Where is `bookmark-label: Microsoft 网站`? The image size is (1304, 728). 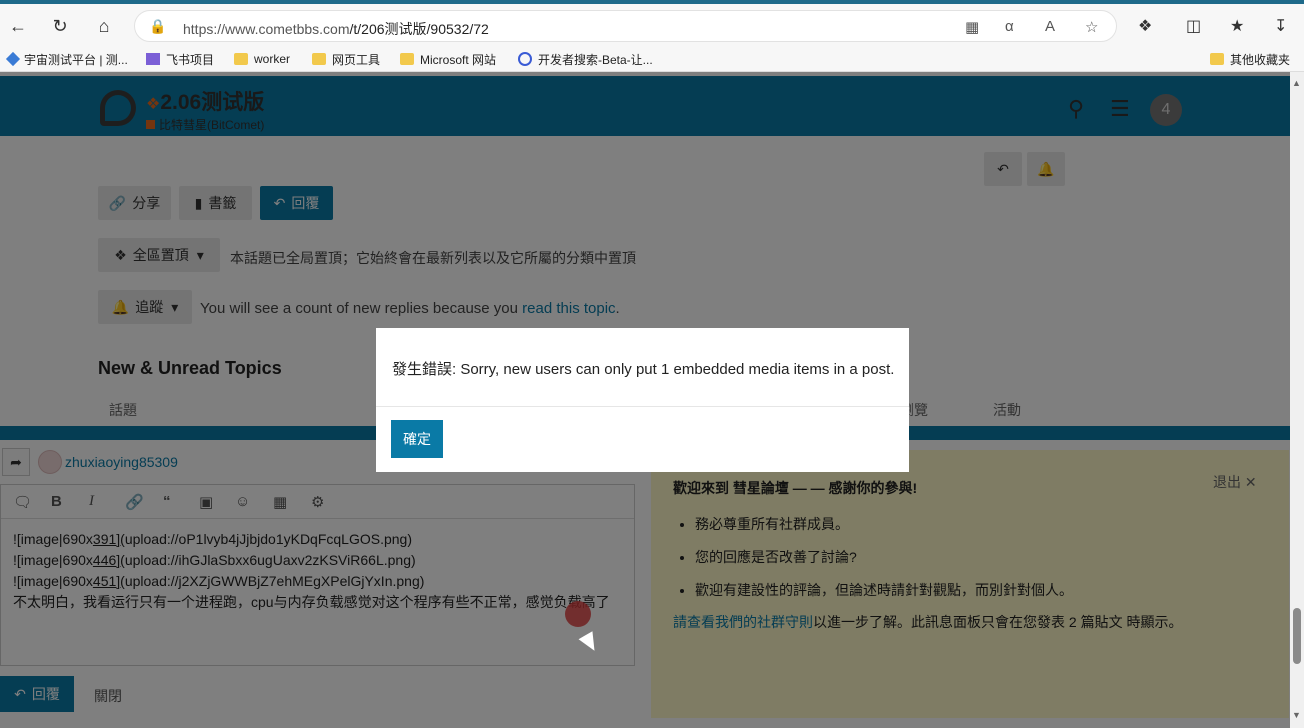
bookmark-label: Microsoft 网站 is located at coordinates (458, 59).